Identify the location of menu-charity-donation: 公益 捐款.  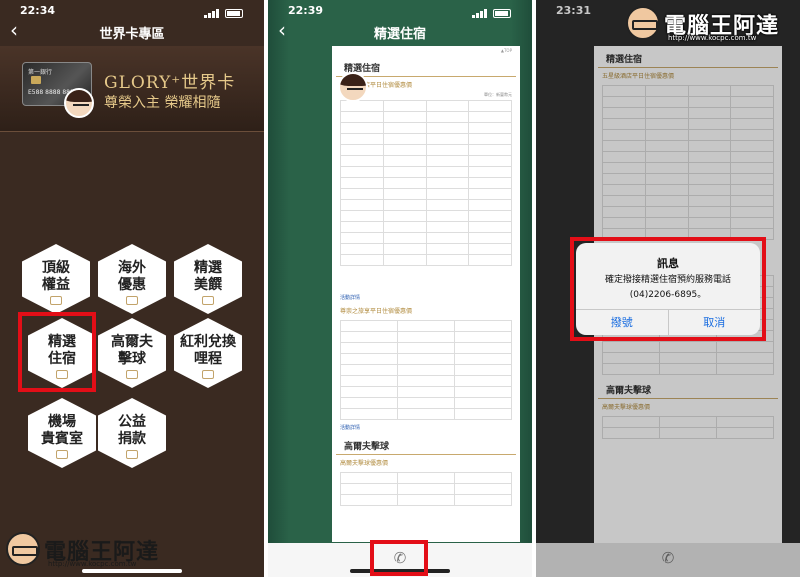
(132, 433).